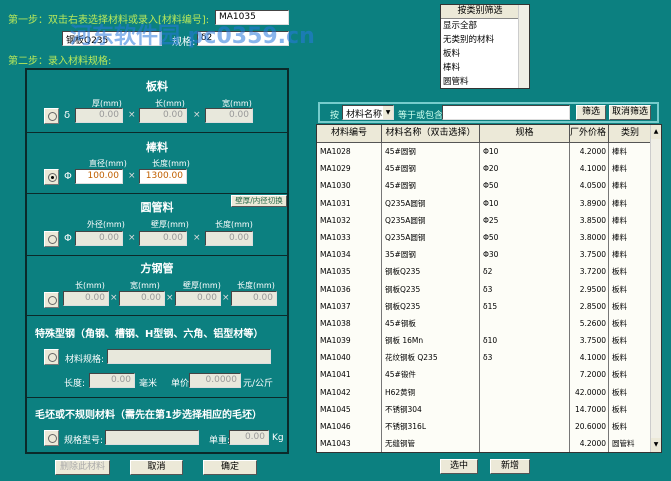 The width and height of the screenshot is (671, 481). I want to click on tube-wall-input: 0.00, so click(163, 238).